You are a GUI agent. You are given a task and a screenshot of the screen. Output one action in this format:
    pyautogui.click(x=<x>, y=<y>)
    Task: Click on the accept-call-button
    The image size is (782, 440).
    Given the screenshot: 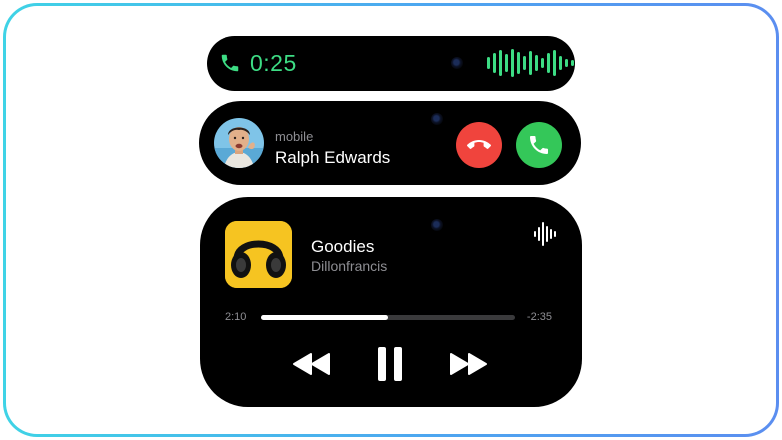 What is the action you would take?
    pyautogui.click(x=539, y=145)
    